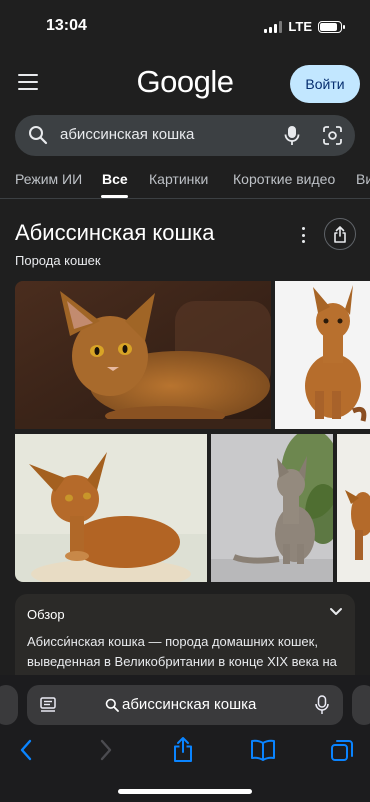 The height and width of the screenshot is (802, 370). I want to click on tabs-icon, so click(342, 751).